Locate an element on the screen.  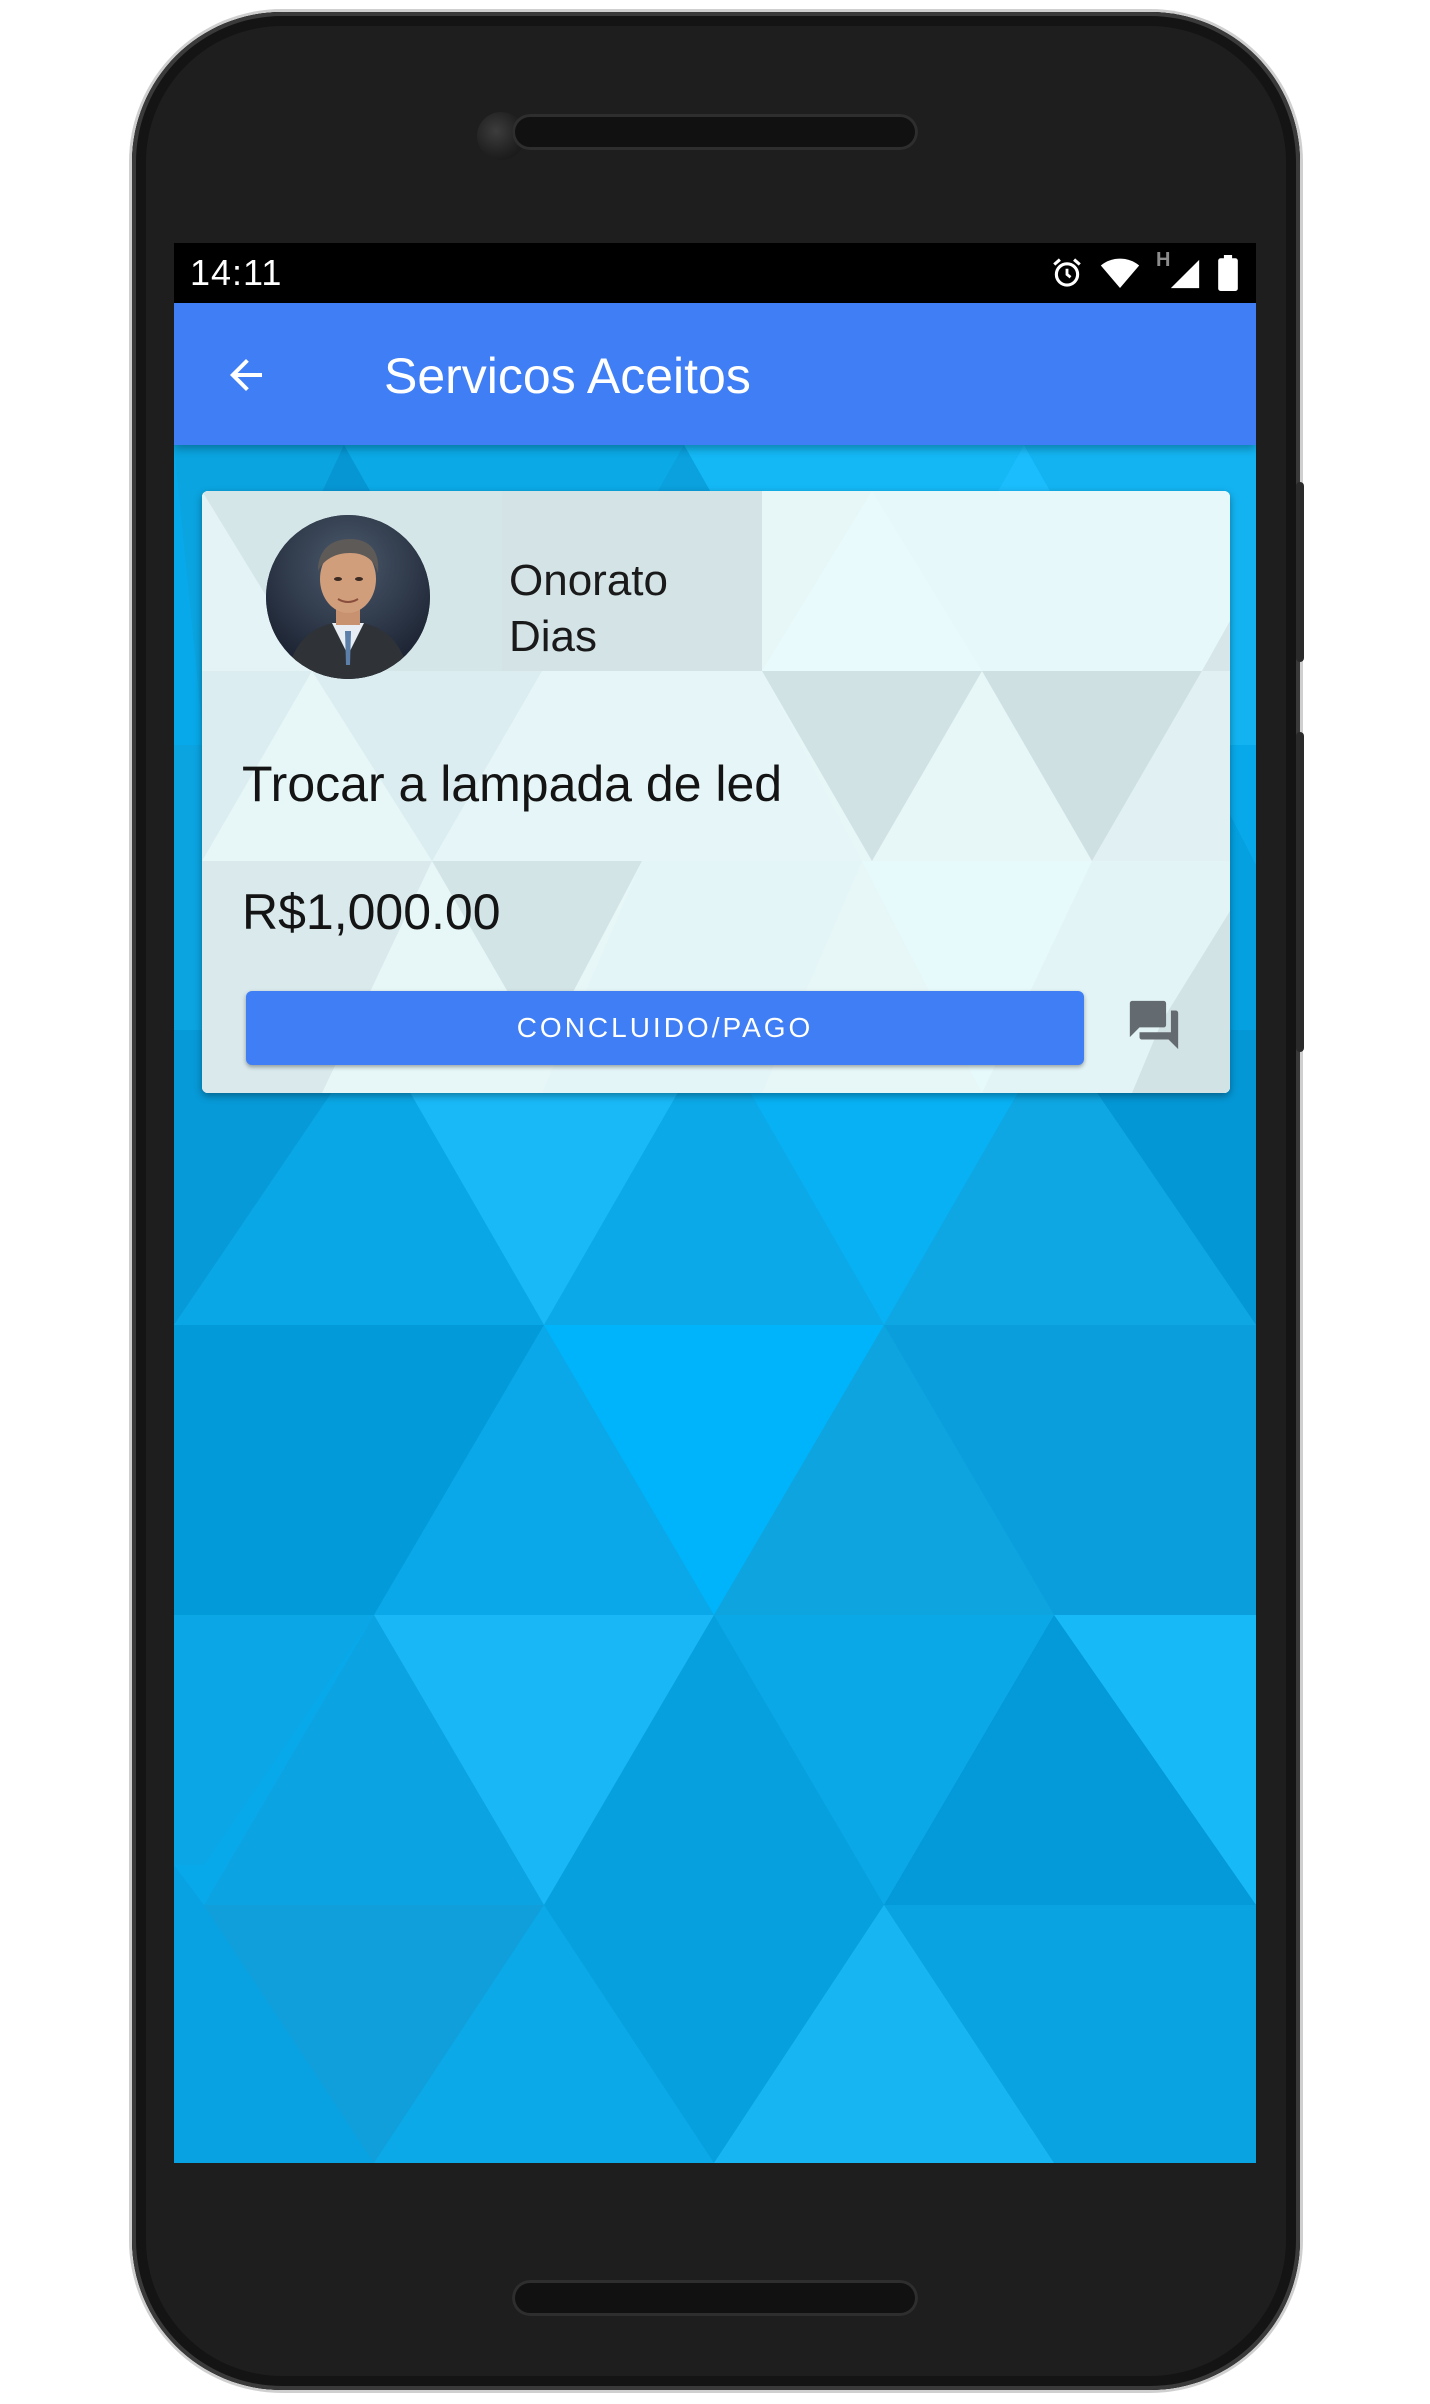
page-title: Servicos Aceitos is located at coordinates (567, 376).